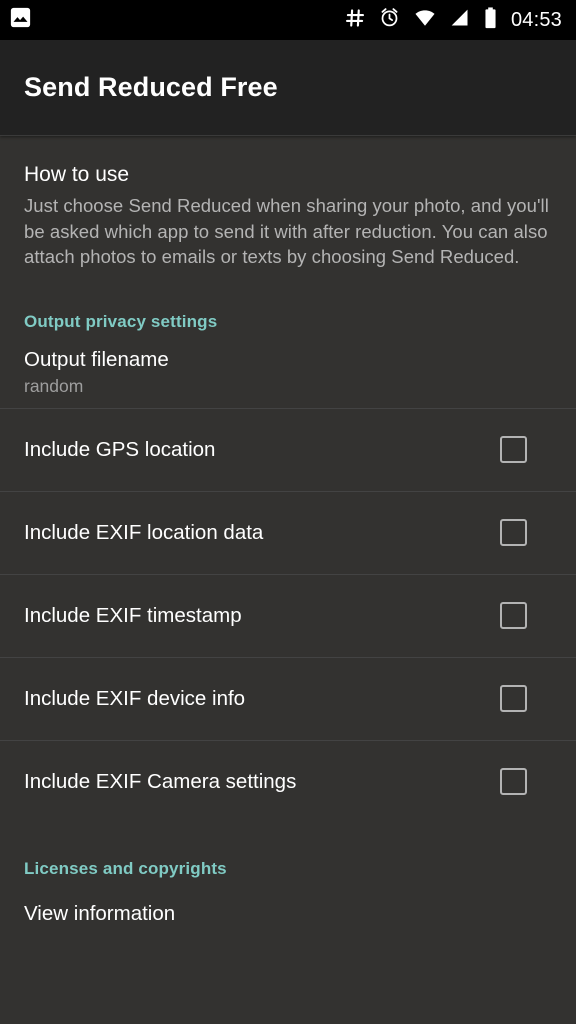 Image resolution: width=576 pixels, height=1024 pixels. I want to click on setting-label: Include EXIF device info, so click(135, 698).